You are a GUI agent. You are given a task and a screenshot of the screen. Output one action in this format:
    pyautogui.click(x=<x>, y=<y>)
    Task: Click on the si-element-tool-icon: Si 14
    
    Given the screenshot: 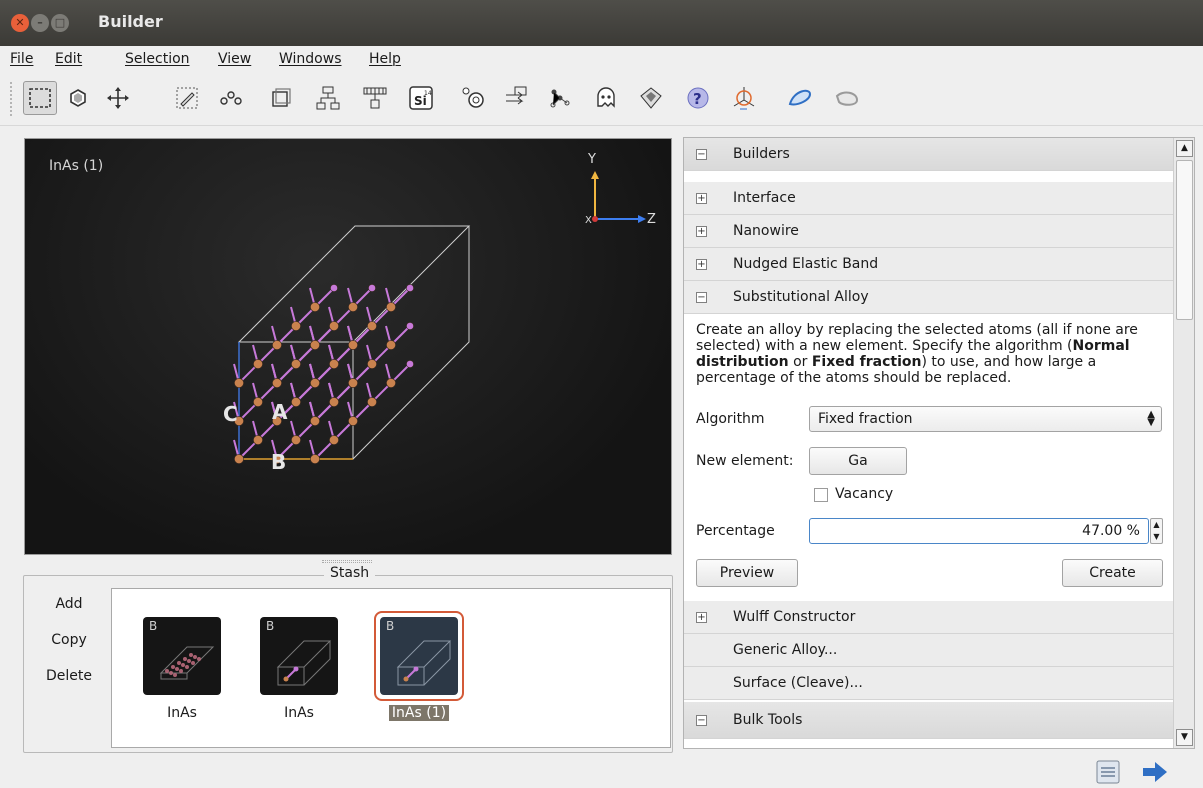 What is the action you would take?
    pyautogui.click(x=421, y=98)
    